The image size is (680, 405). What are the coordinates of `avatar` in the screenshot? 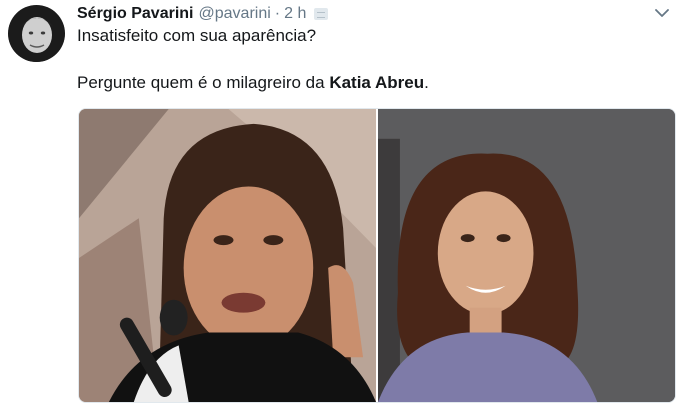 It's located at (36, 33).